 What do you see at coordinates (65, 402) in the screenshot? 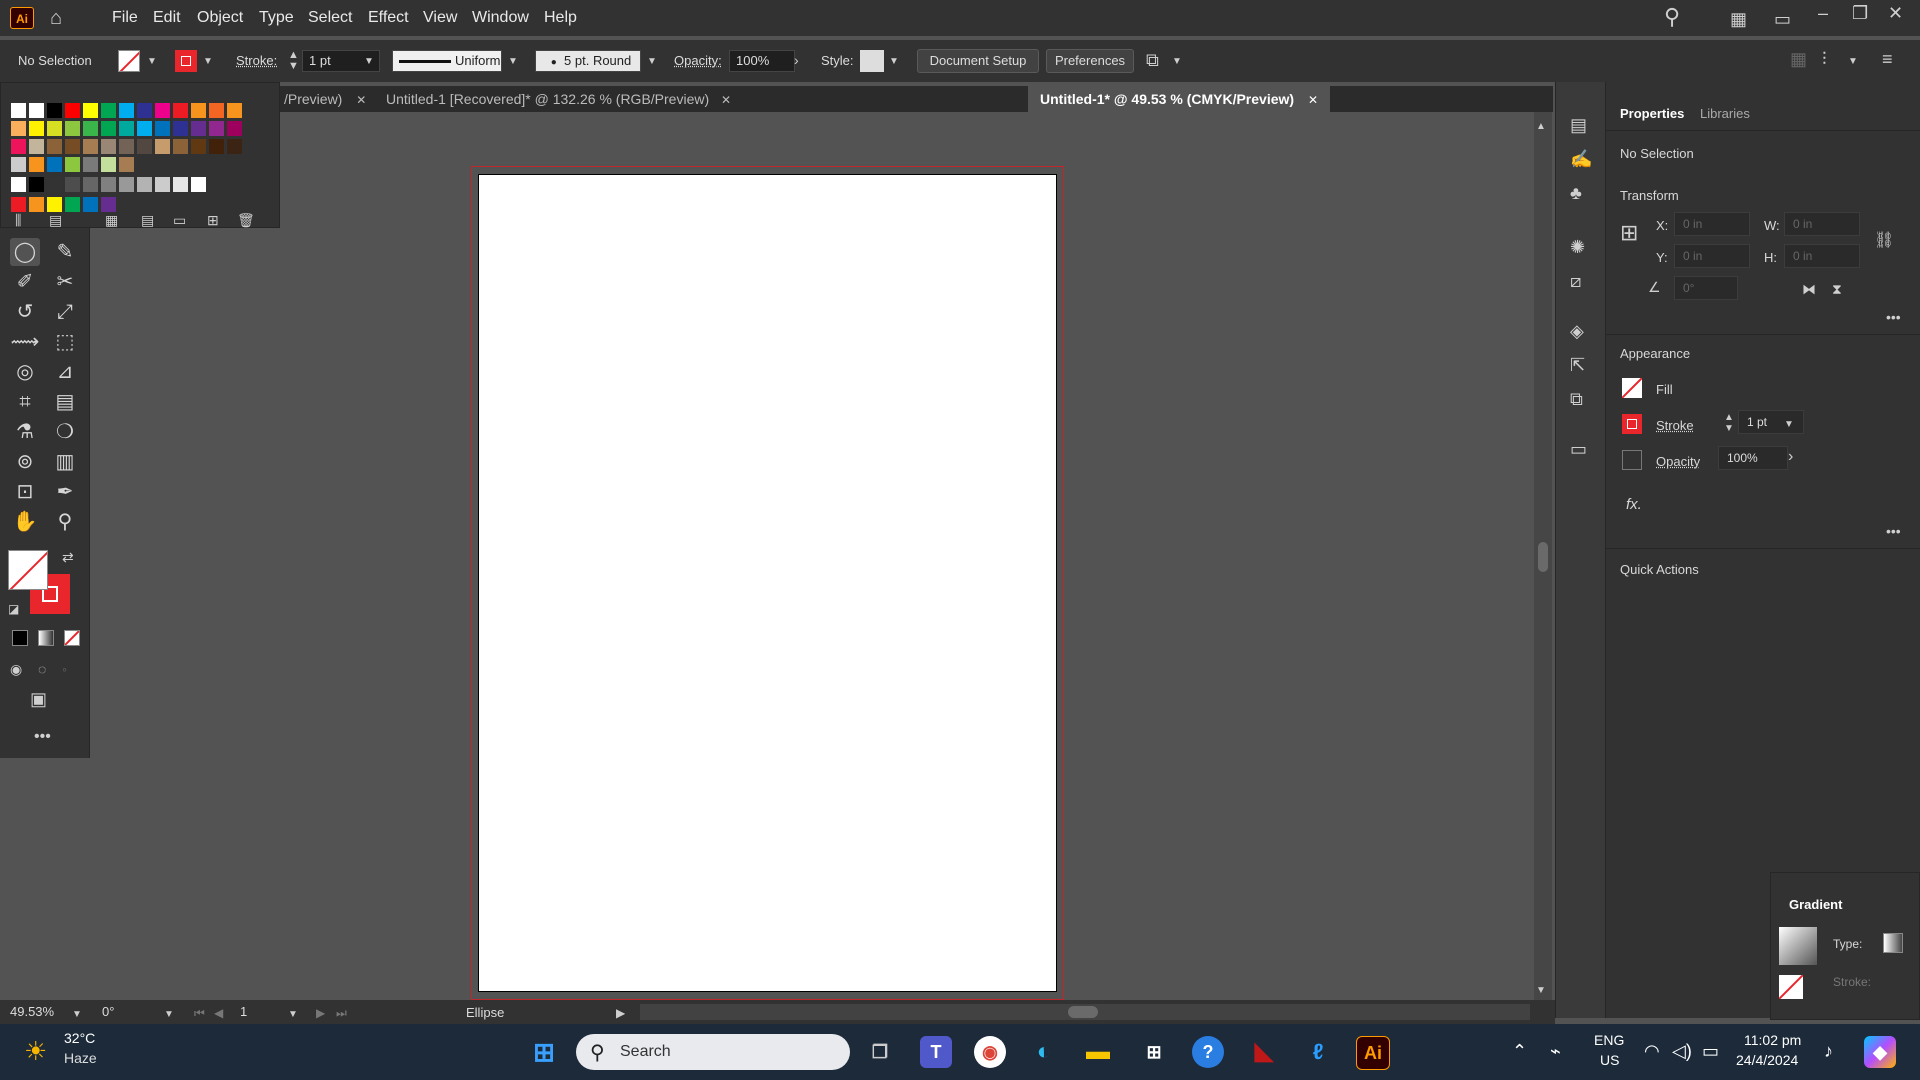
I see `gradient-tool-icon: ▤` at bounding box center [65, 402].